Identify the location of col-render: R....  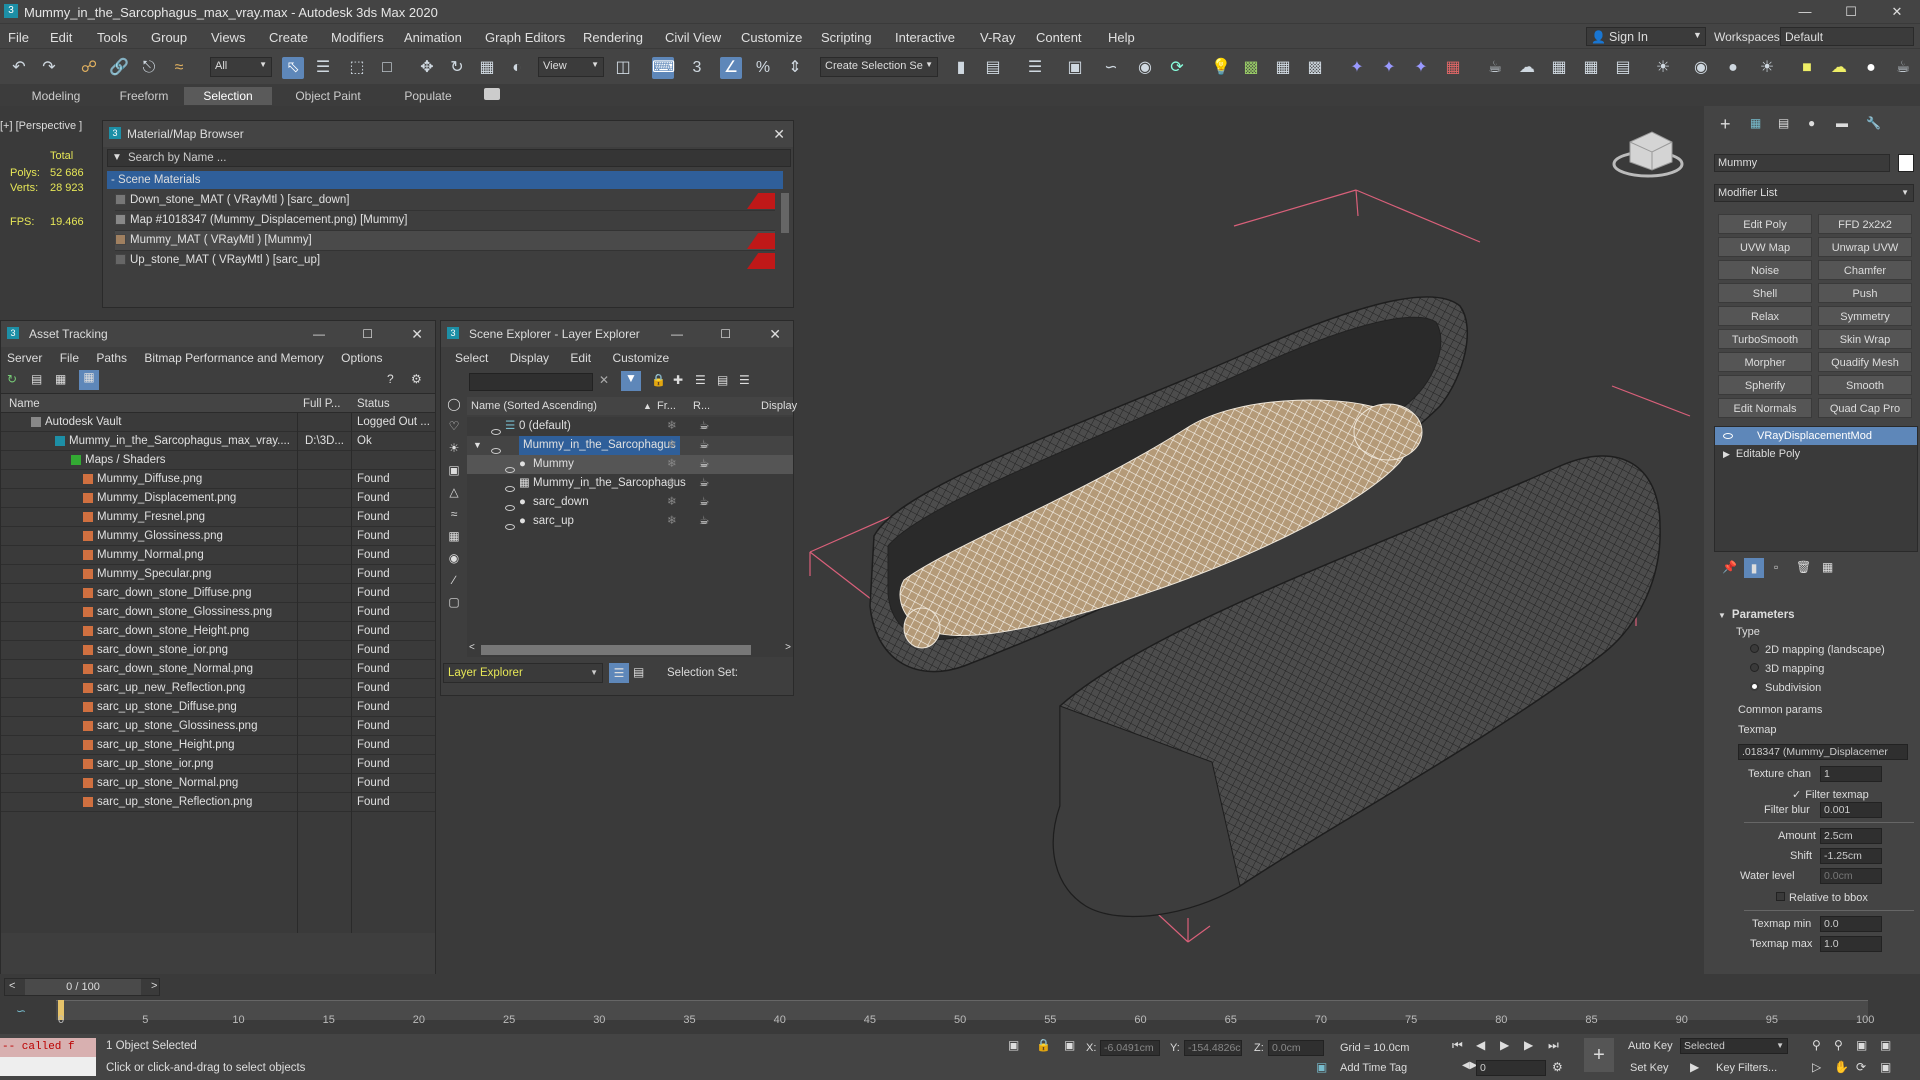
(701, 406).